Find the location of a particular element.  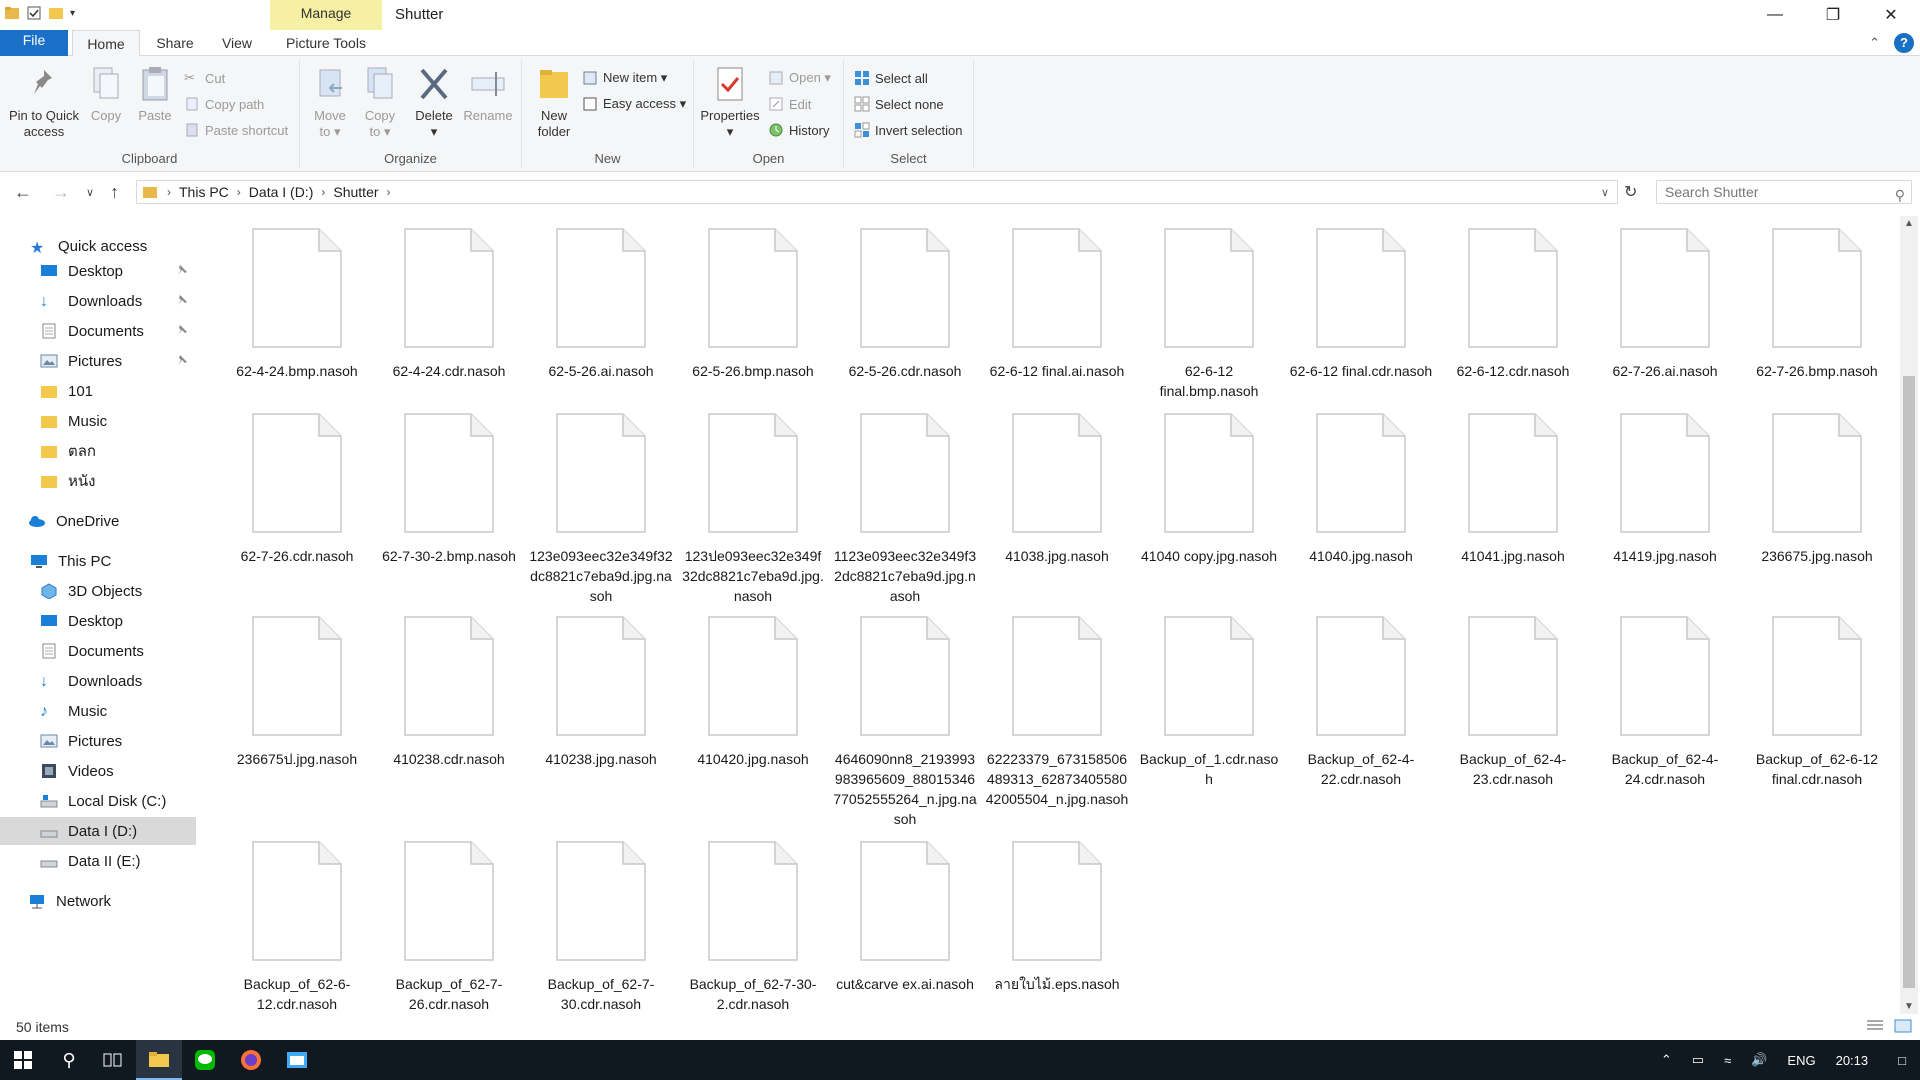

forward-arrow-icon: → is located at coordinates (61, 192).